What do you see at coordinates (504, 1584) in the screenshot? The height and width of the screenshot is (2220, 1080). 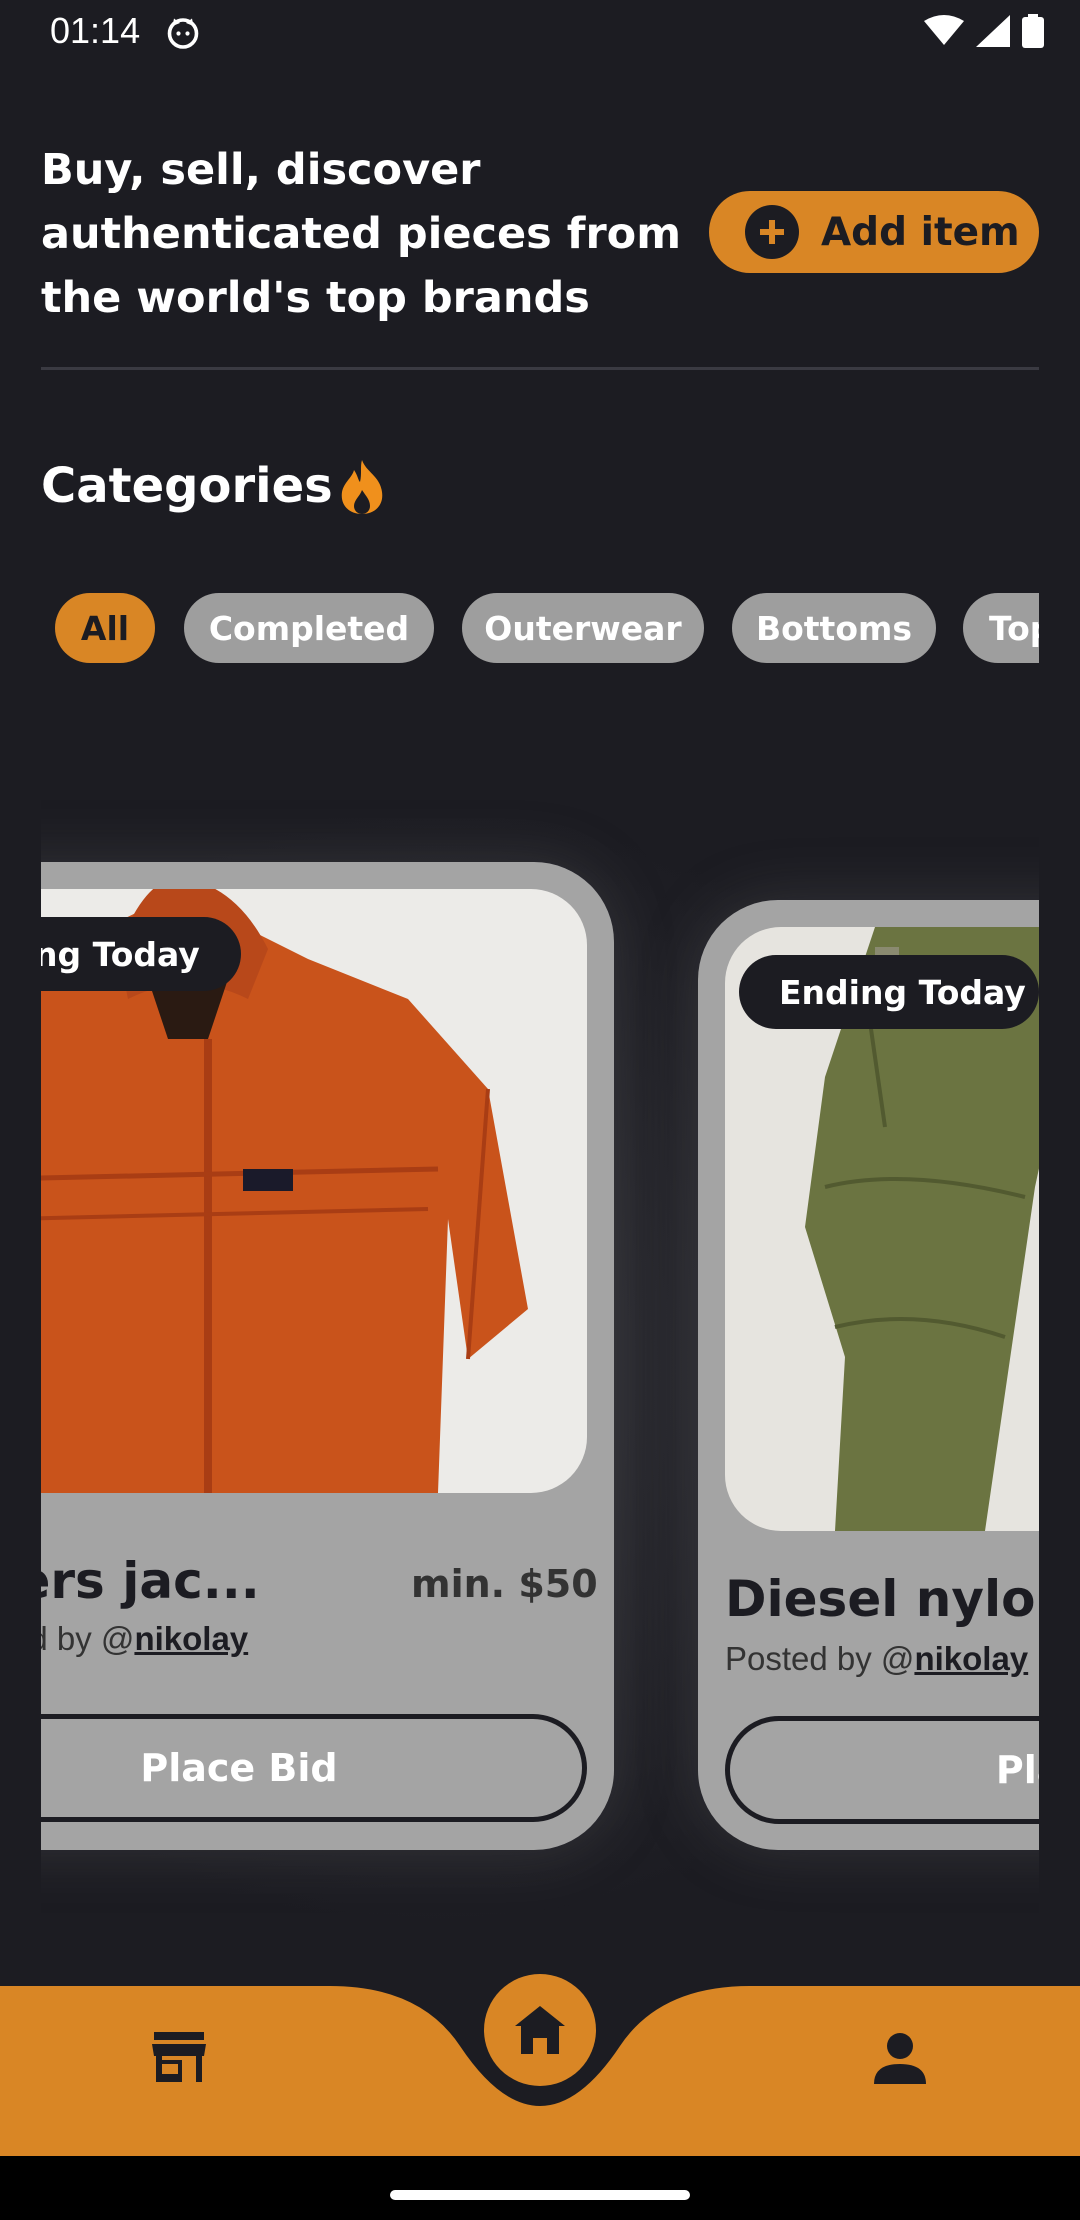 I see `listing-price: min. $50` at bounding box center [504, 1584].